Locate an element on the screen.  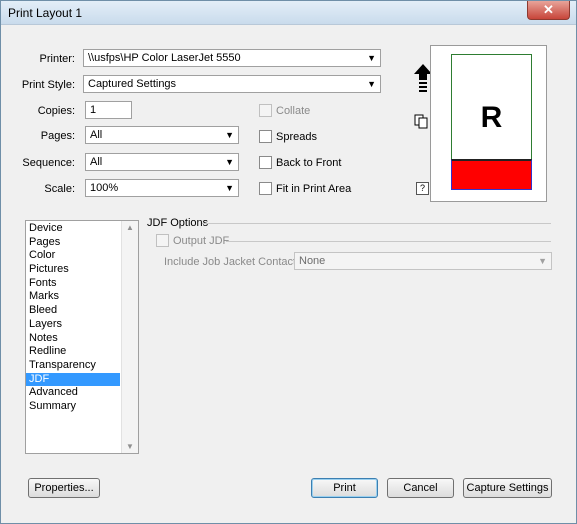
scroll-up-icon: ▲ is located at coordinates (130, 227).